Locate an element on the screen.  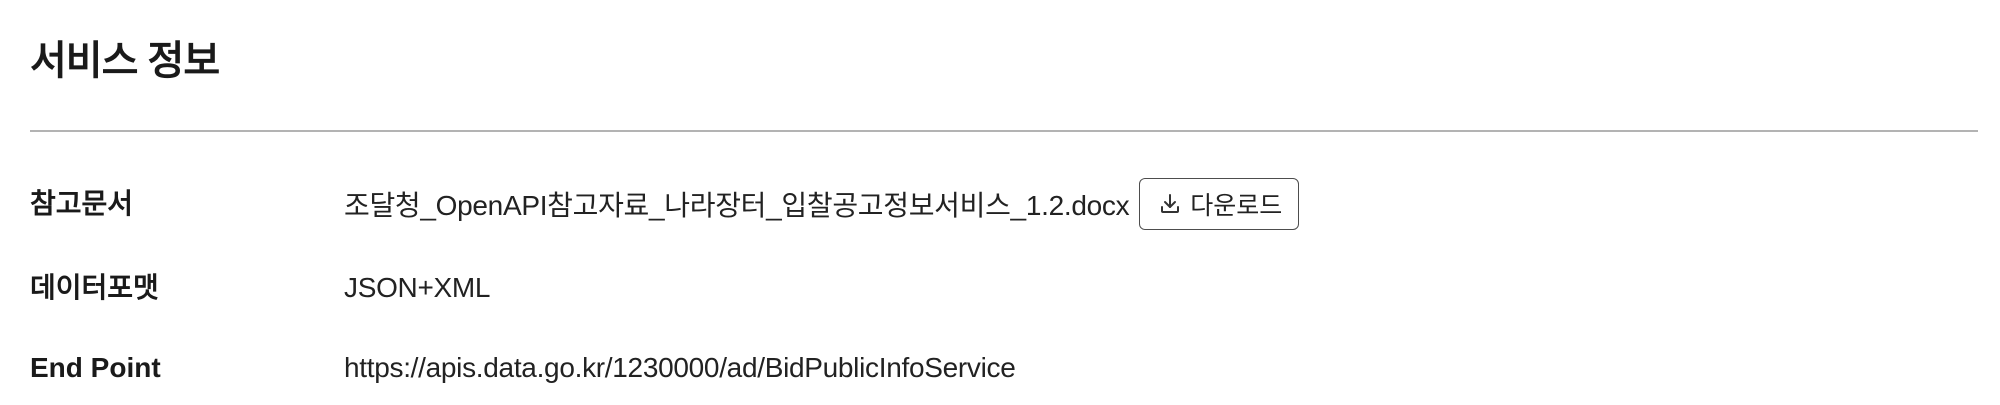
data-format-value-wrap: JSON+XML is located at coordinates (417, 288).